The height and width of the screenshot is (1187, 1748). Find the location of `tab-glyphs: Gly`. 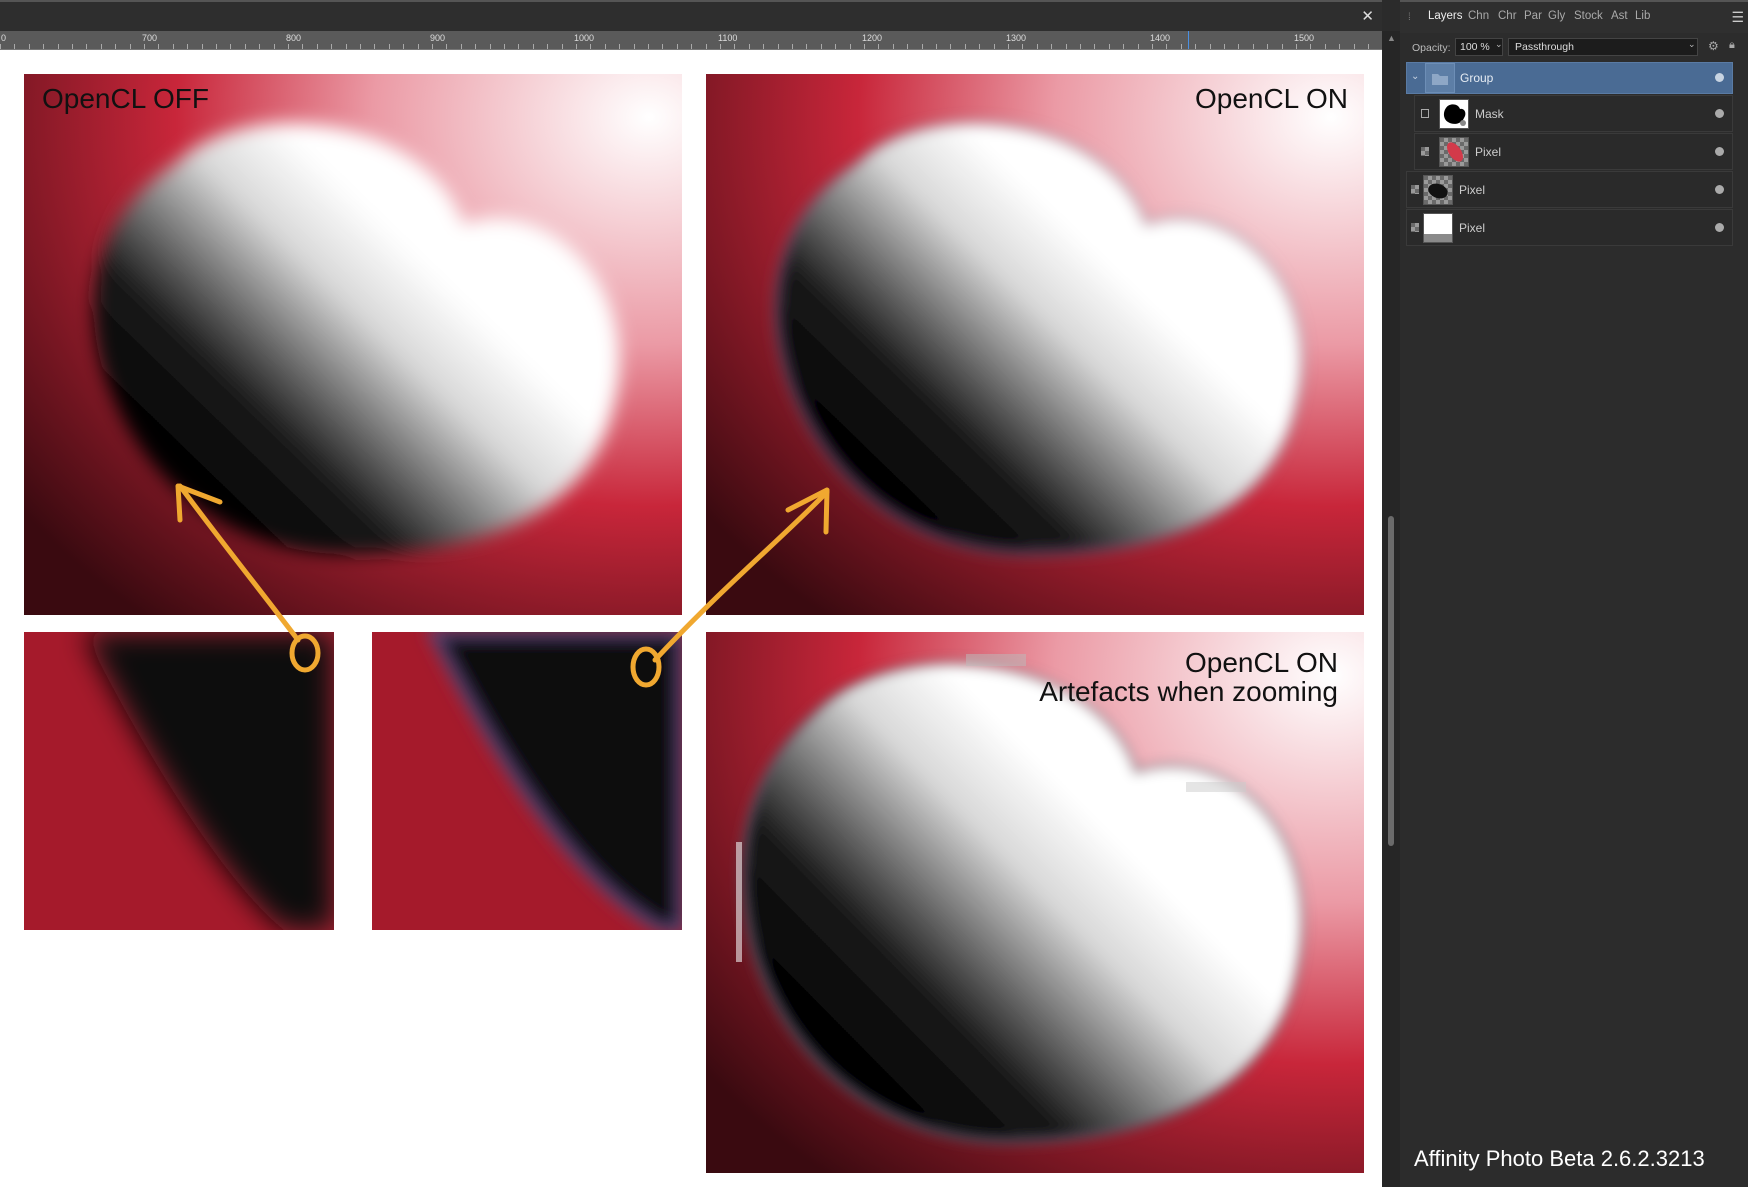

tab-glyphs: Gly is located at coordinates (1556, 16).